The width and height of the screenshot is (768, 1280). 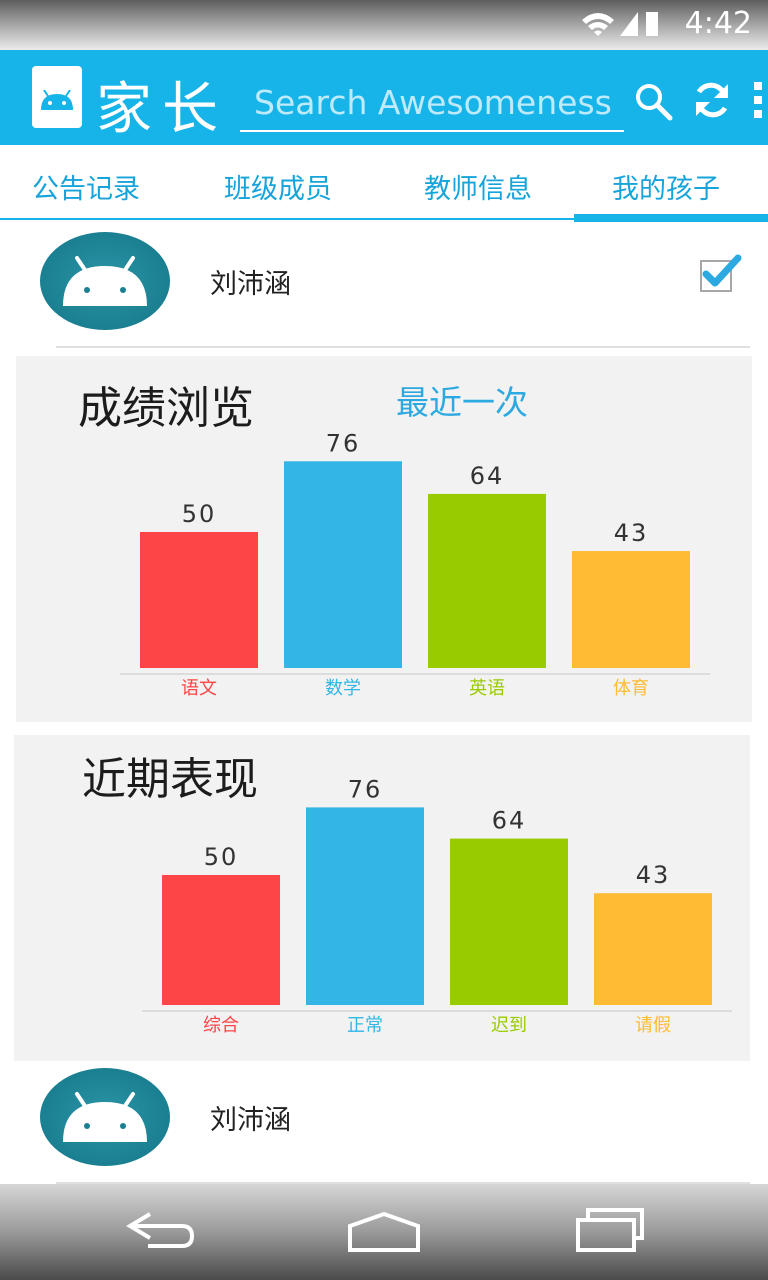 I want to click on divider, so click(x=403, y=347).